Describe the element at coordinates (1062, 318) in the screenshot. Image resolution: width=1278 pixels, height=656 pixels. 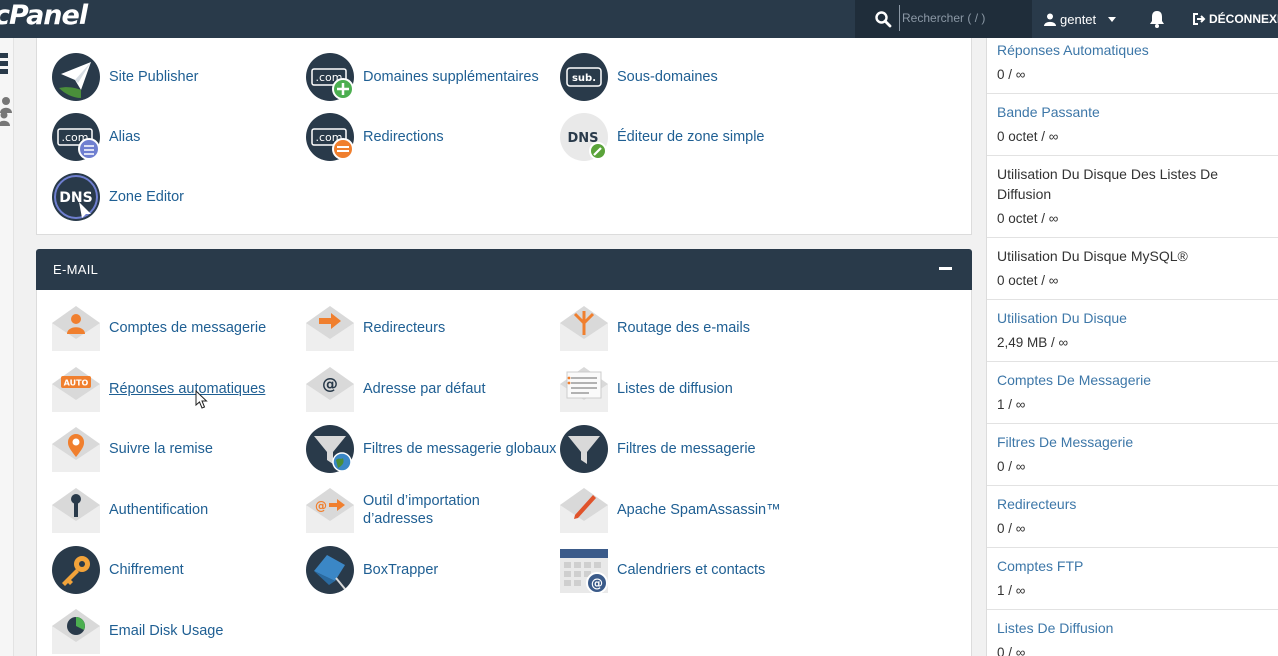
I see `stat-name-link: Utilisation Du Disque` at that location.